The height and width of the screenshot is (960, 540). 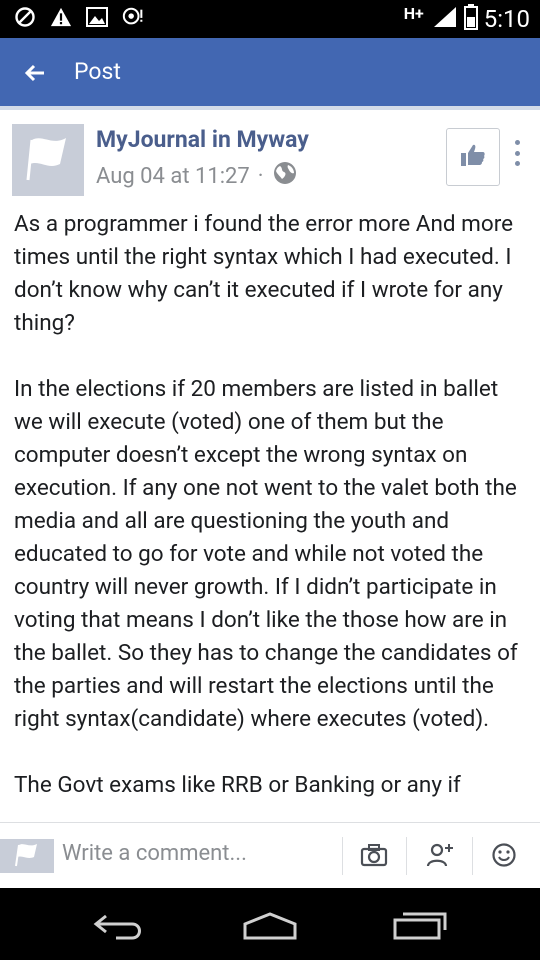 I want to click on app-bar: Post, so click(x=270, y=74).